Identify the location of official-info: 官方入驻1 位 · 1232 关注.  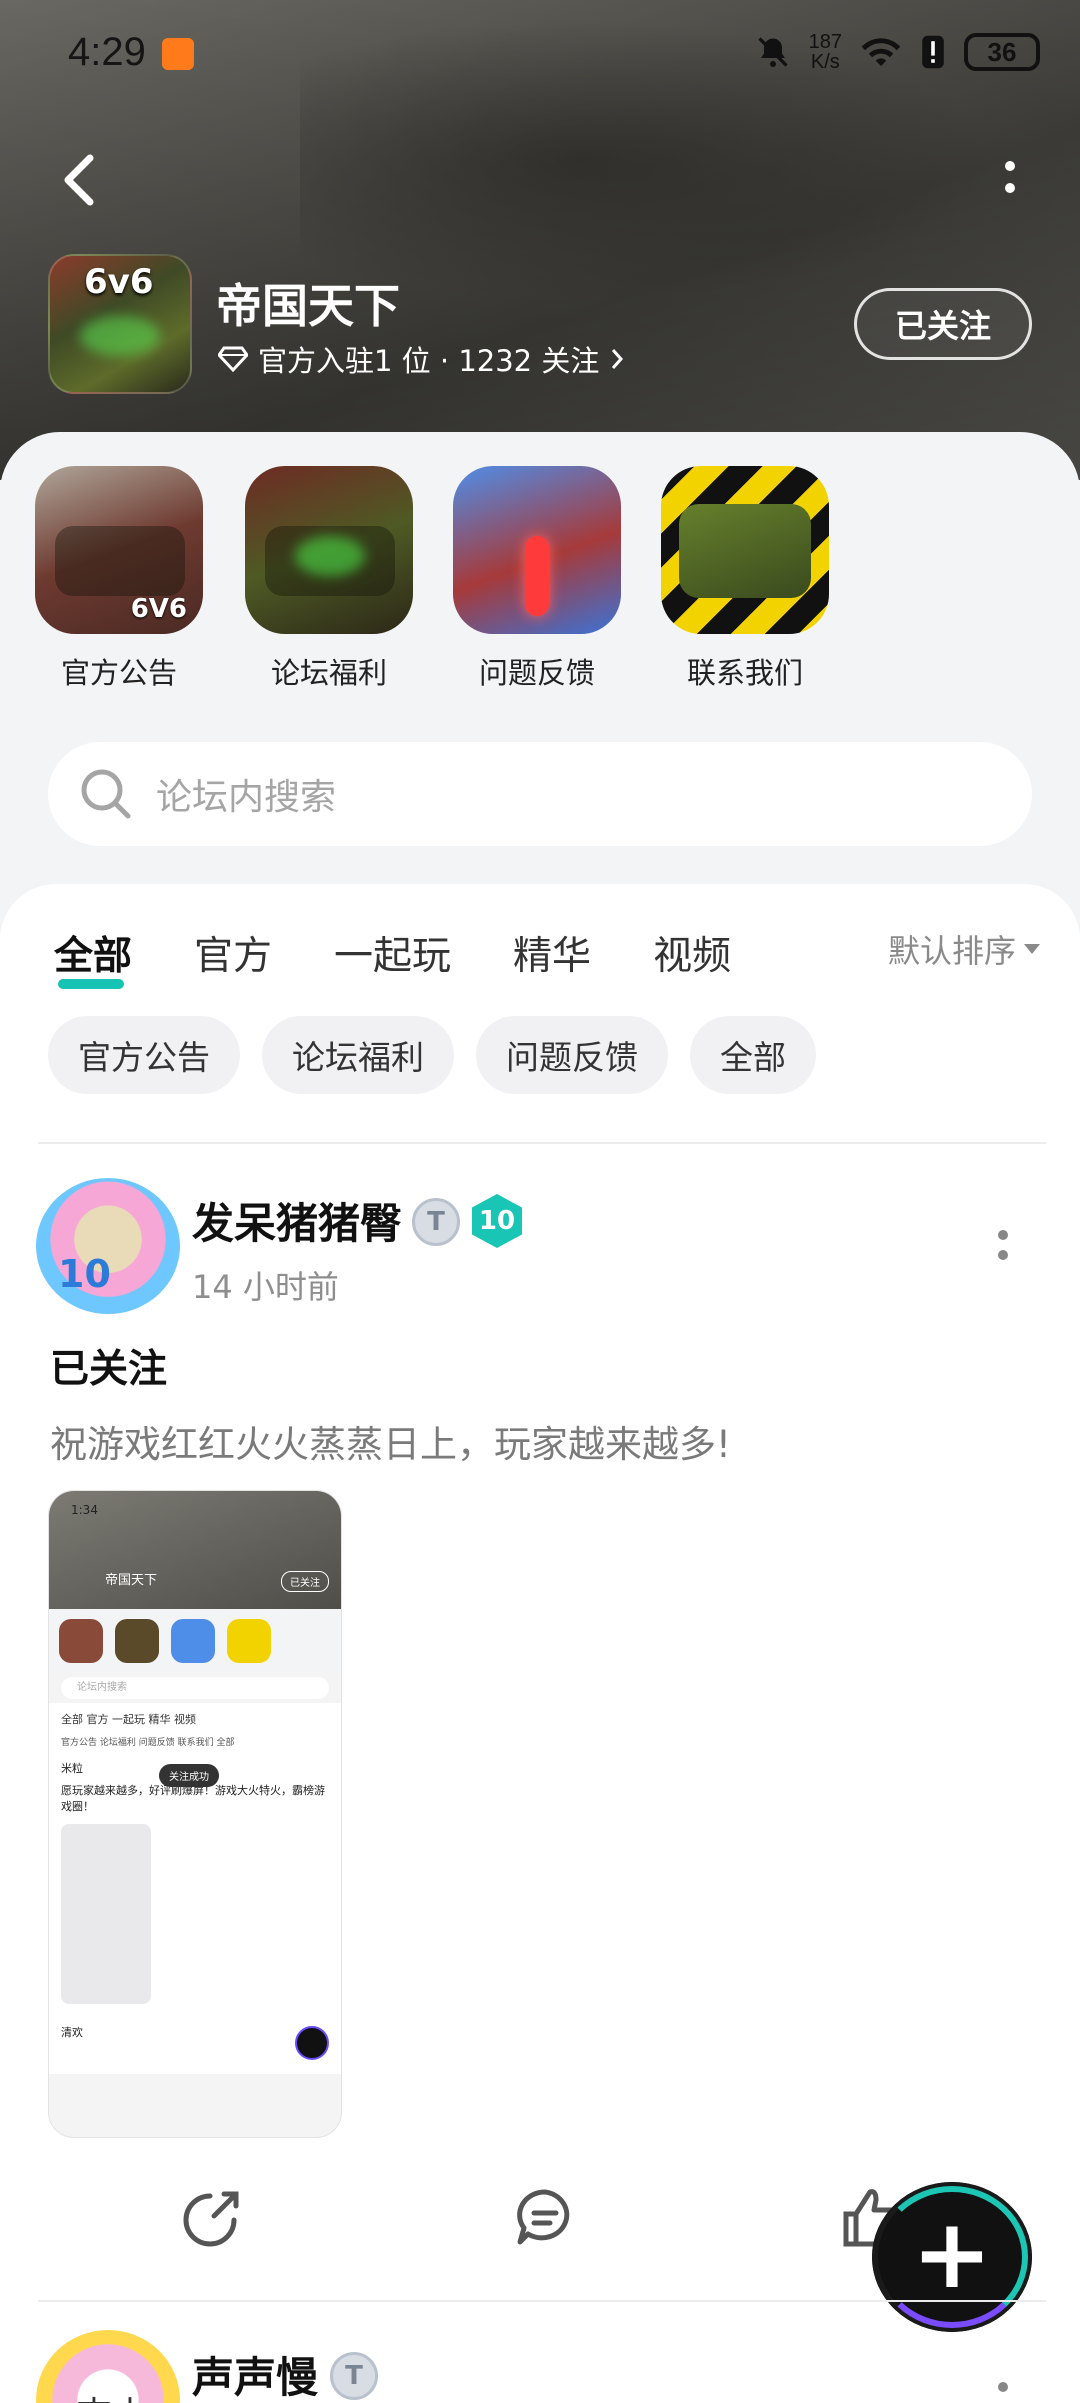
(421, 359).